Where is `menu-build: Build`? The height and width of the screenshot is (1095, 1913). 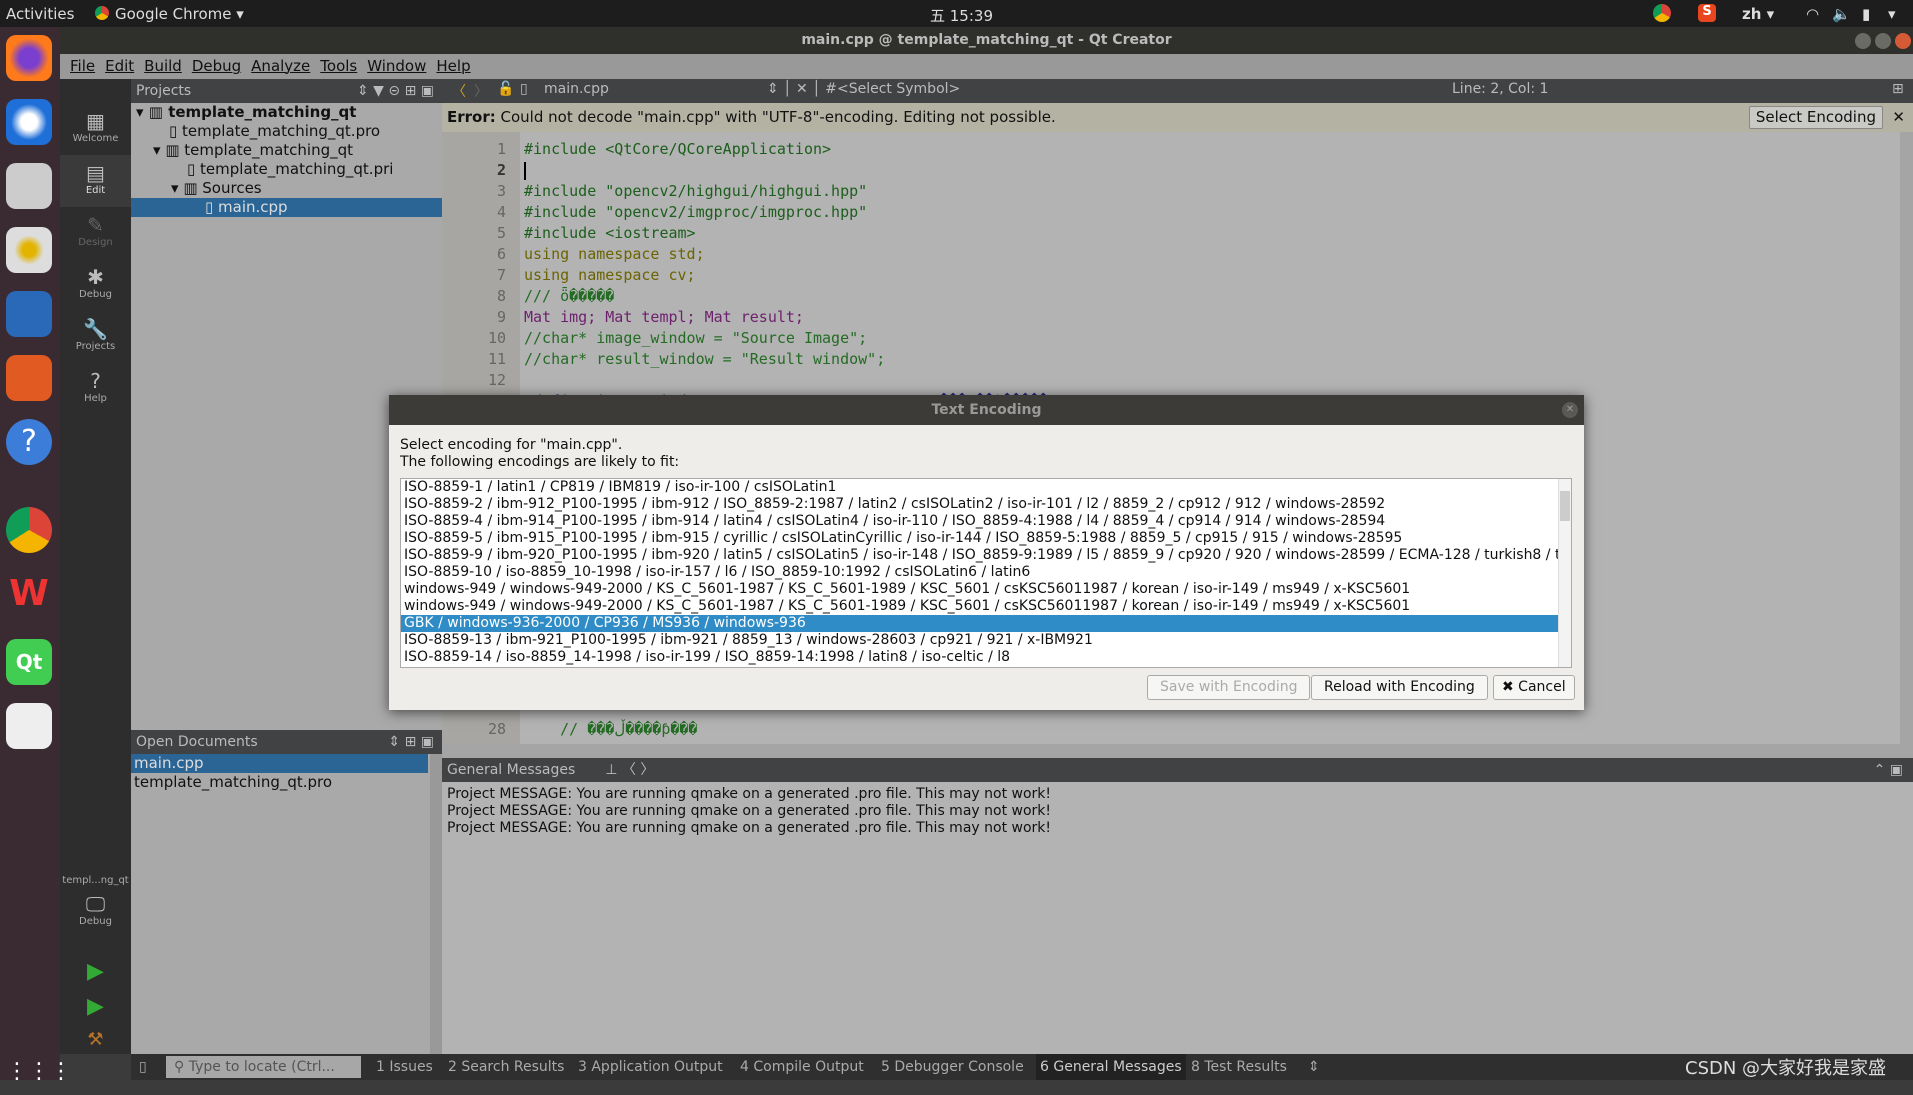
menu-build: Build is located at coordinates (163, 66).